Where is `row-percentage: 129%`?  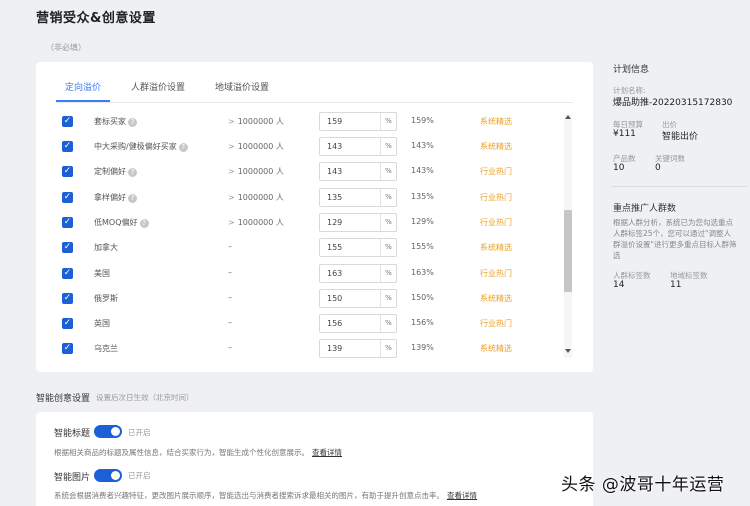 row-percentage: 129% is located at coordinates (422, 221).